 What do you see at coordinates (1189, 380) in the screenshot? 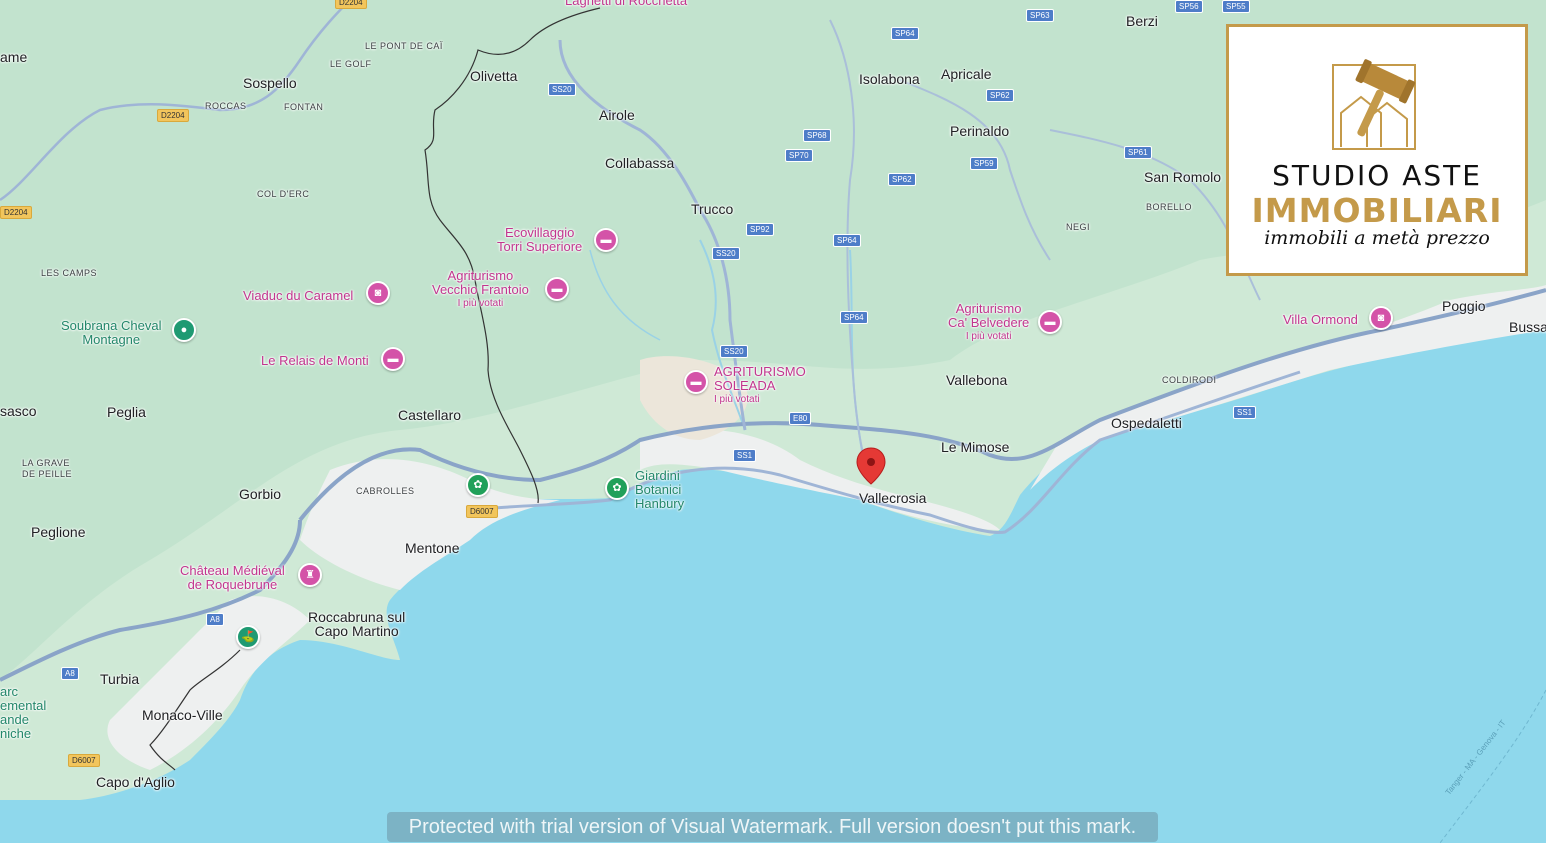
I see `place-label: COLDIRODI` at bounding box center [1189, 380].